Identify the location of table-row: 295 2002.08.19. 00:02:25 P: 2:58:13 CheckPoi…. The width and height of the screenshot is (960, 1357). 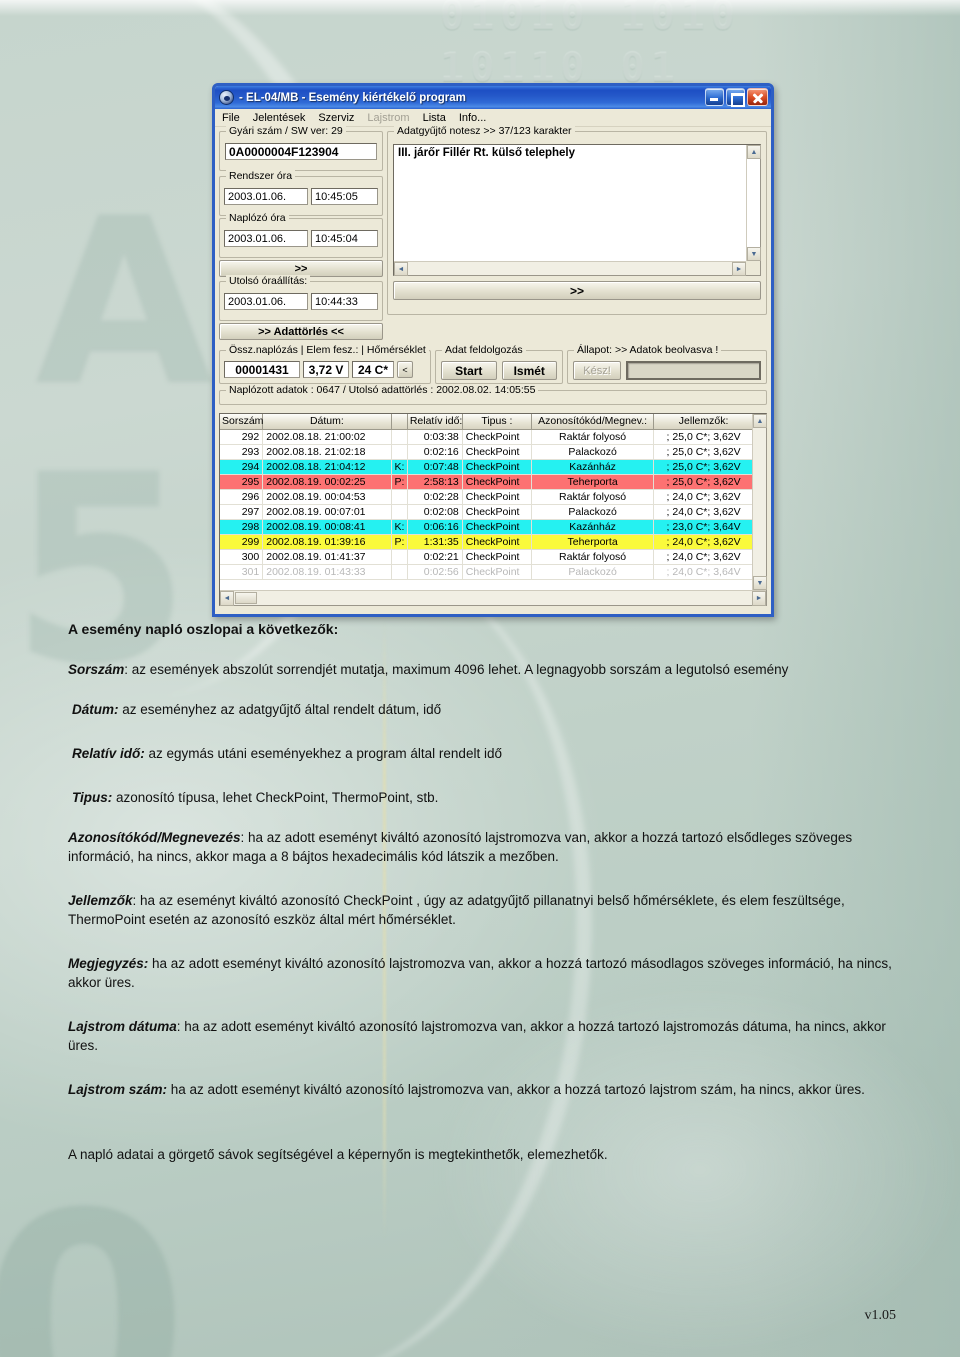
(487, 482).